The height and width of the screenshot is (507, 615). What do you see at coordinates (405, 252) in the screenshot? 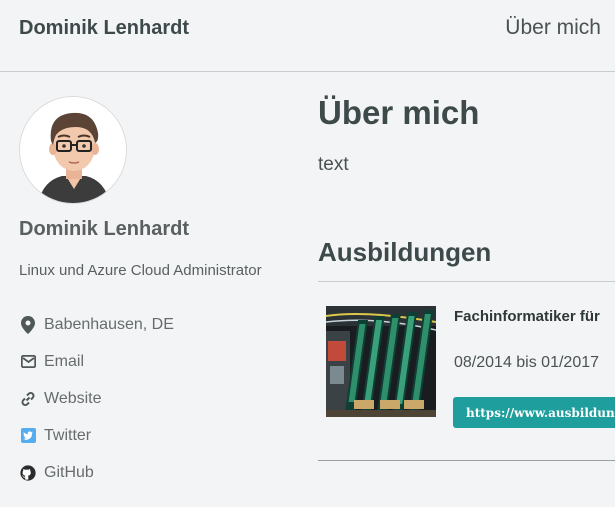
I see `section-title-education: Ausbildungen` at bounding box center [405, 252].